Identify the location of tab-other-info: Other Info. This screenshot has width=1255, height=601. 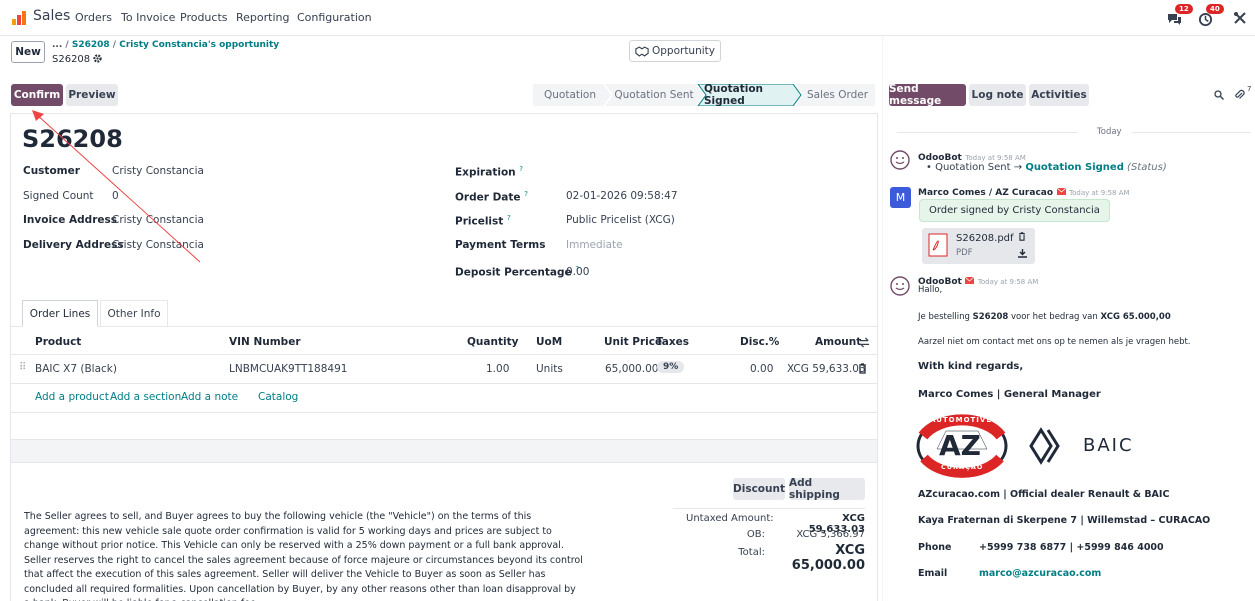
(134, 313).